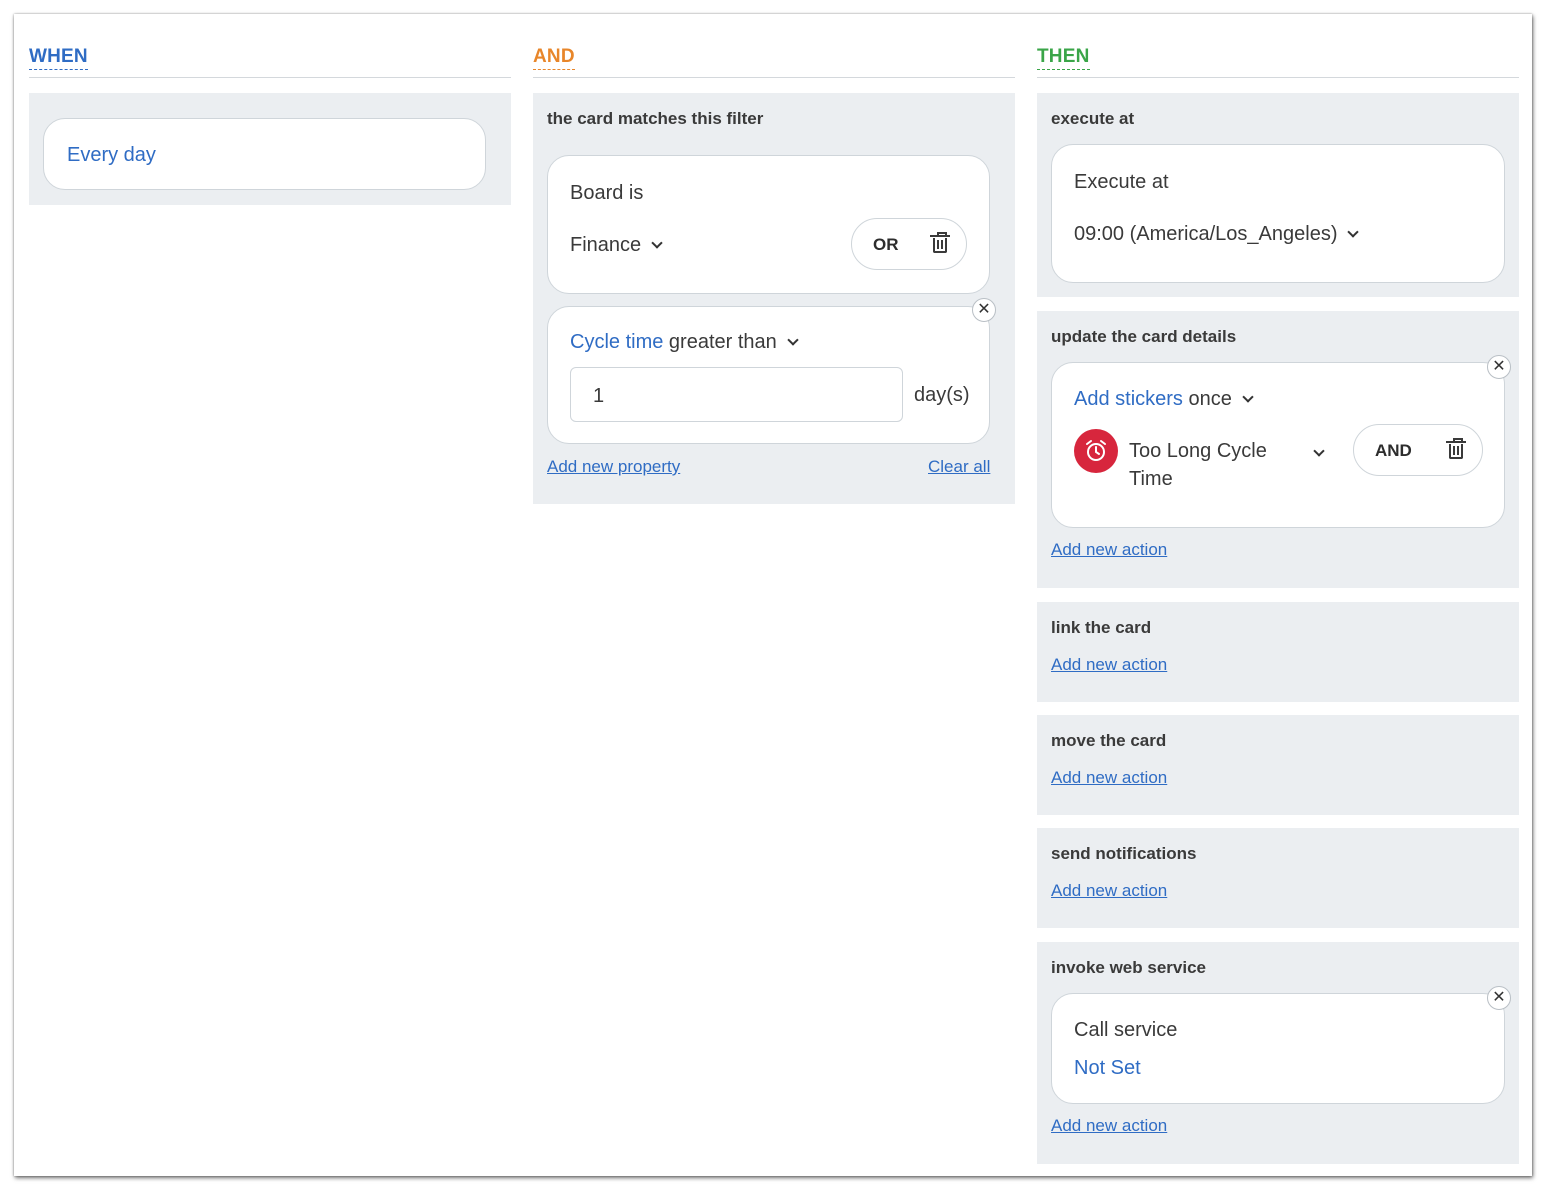 This screenshot has height=1202, width=1559. What do you see at coordinates (1096, 451) in the screenshot?
I see `alarm-clock-icon` at bounding box center [1096, 451].